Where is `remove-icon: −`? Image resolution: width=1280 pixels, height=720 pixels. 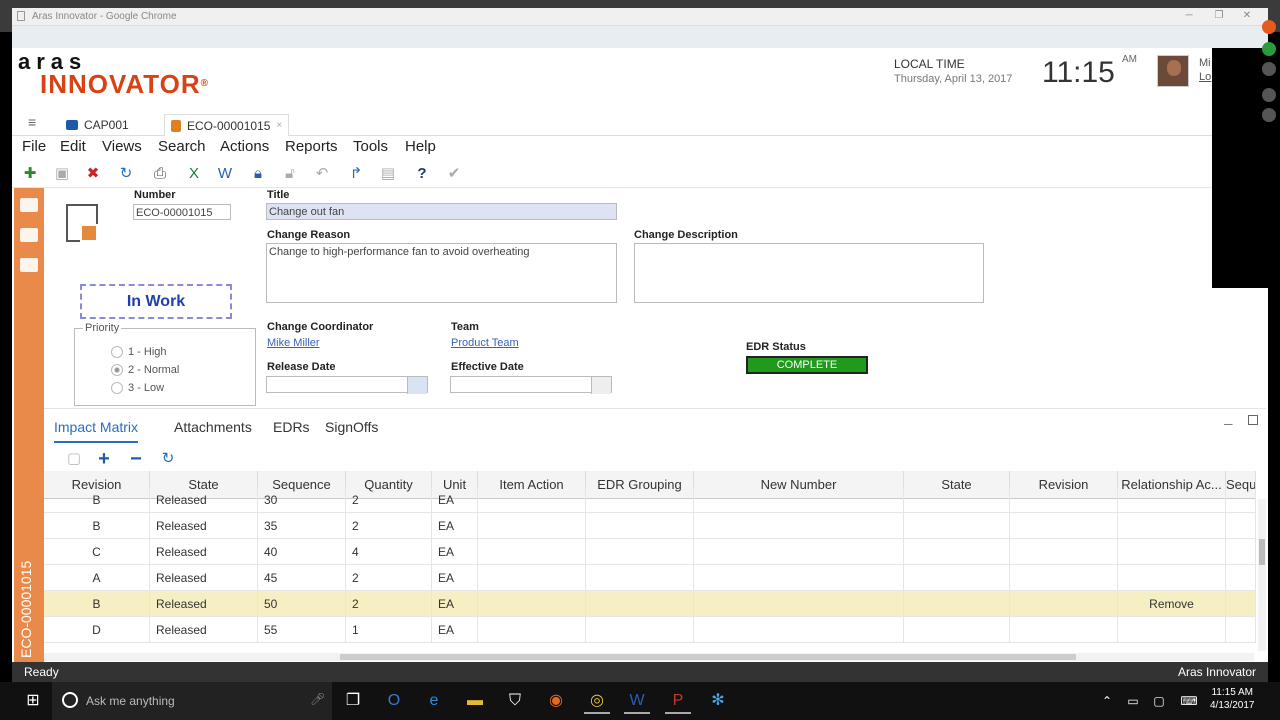
remove-icon: − is located at coordinates (136, 459).